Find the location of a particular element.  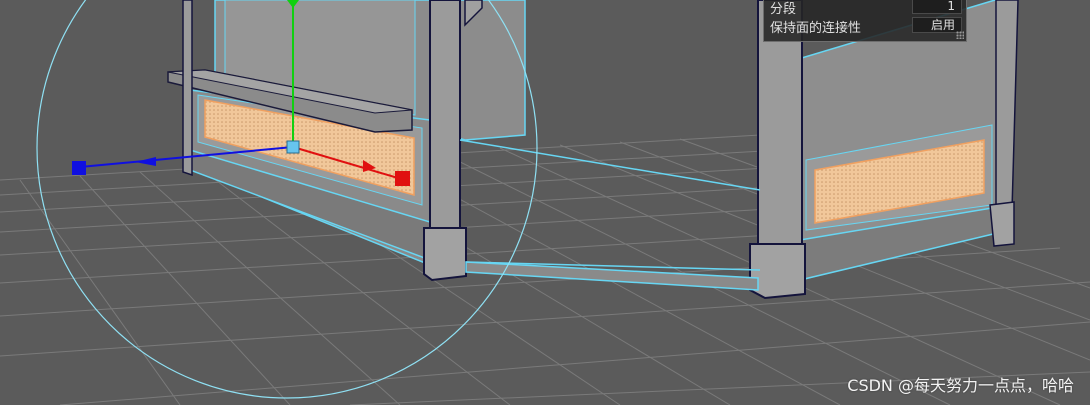

post-left-front is located at coordinates (445, 117).